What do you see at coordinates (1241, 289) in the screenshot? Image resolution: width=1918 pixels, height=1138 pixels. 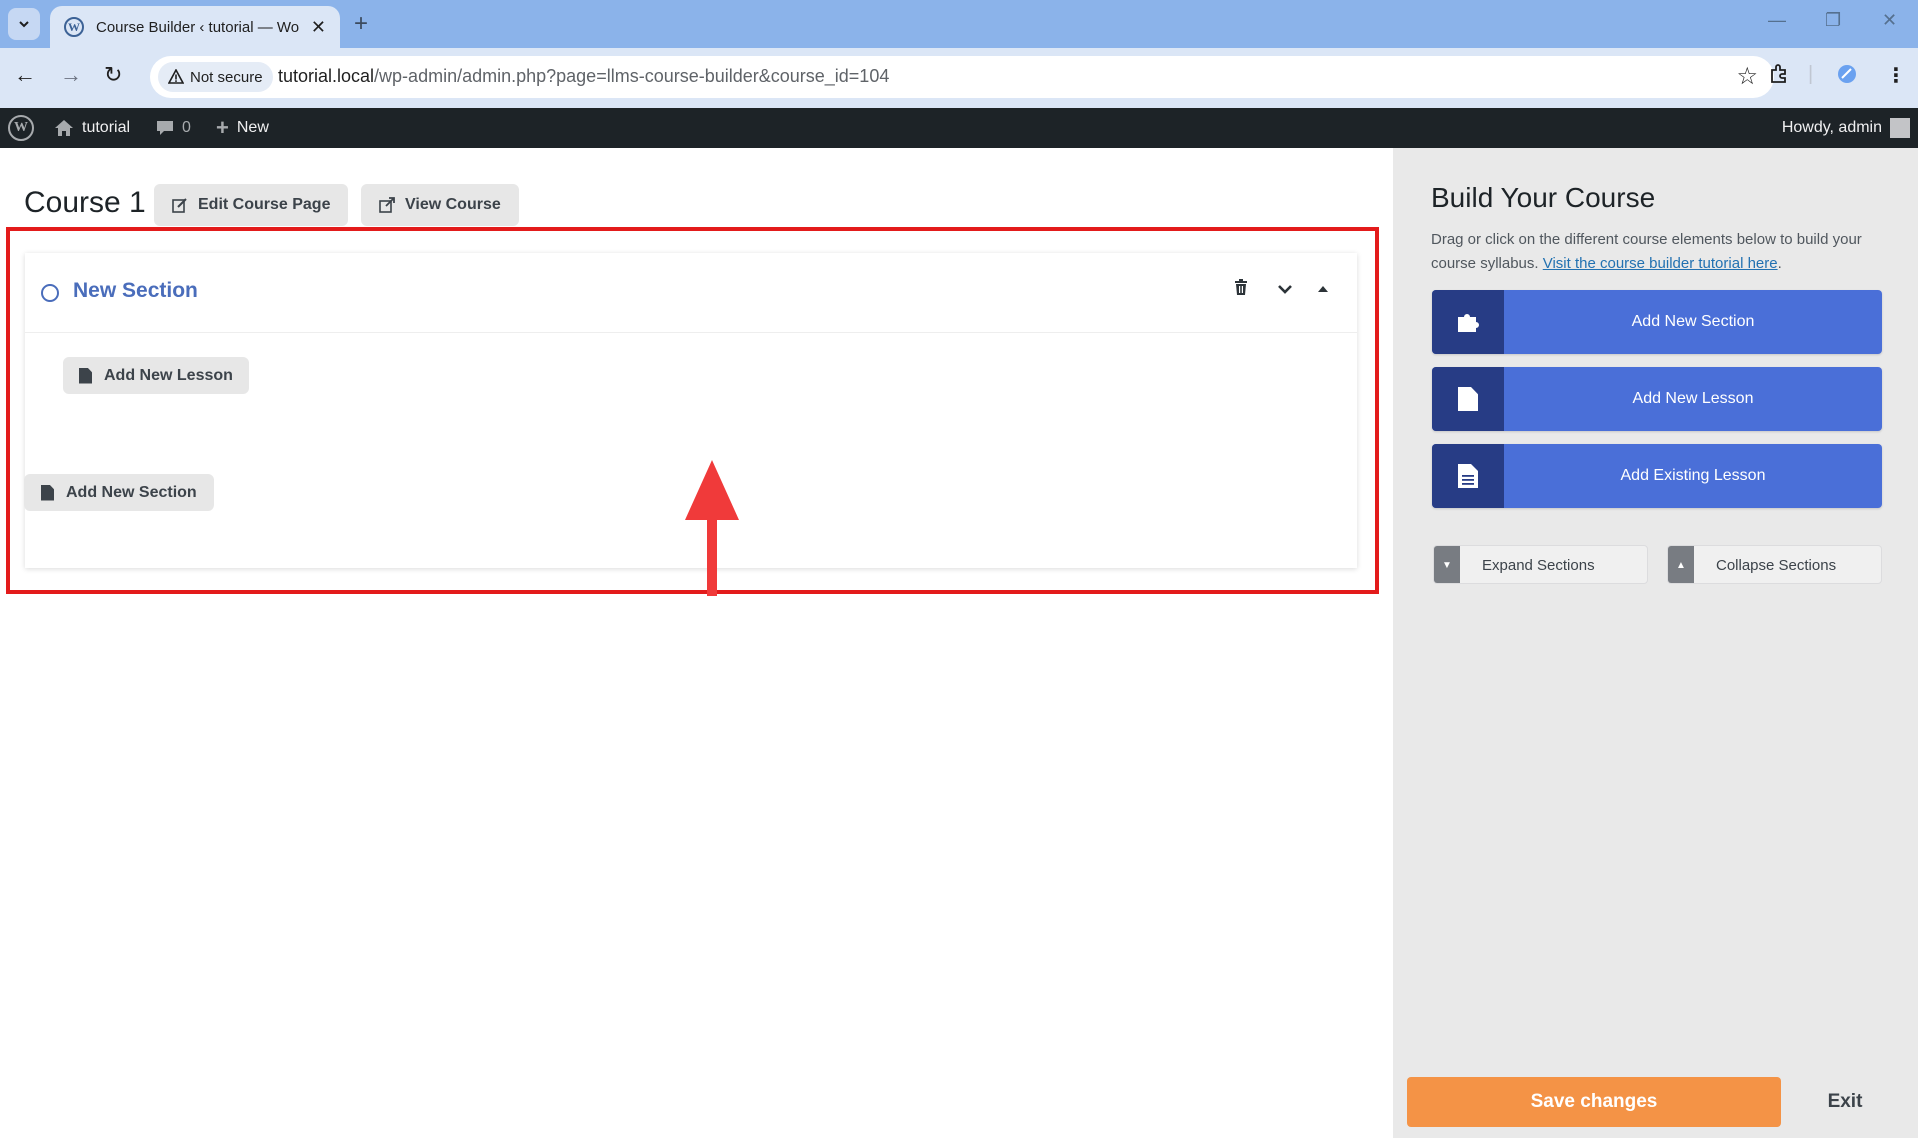 I see `trash-icon` at bounding box center [1241, 289].